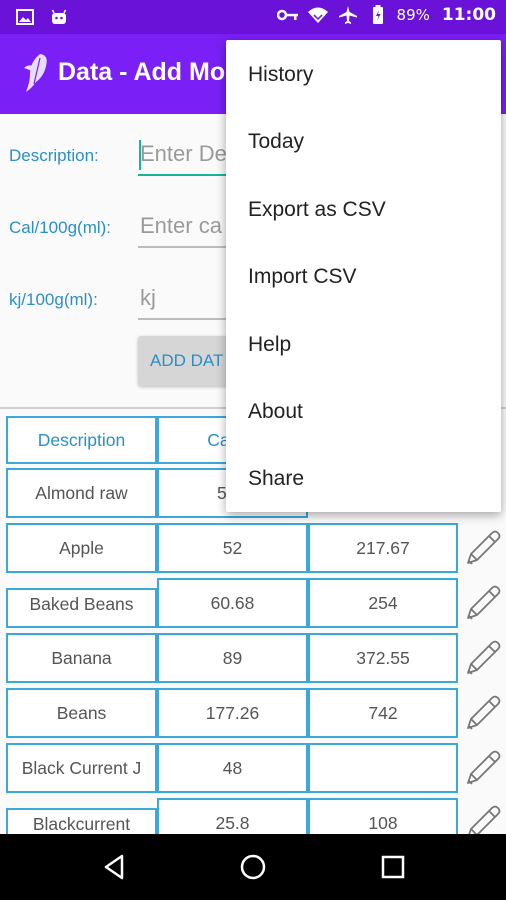 The height and width of the screenshot is (900, 506). I want to click on recents-icon, so click(393, 867).